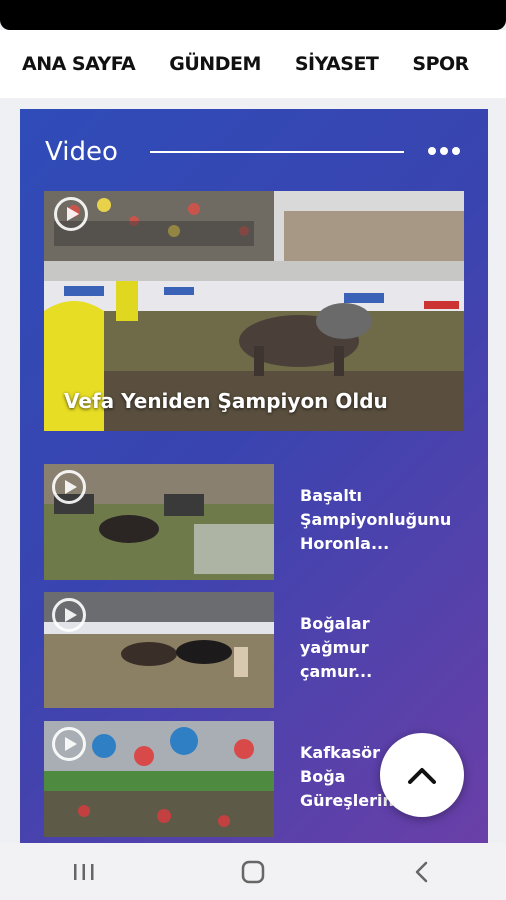 The width and height of the screenshot is (506, 900). What do you see at coordinates (81, 152) in the screenshot?
I see `section-title: Video` at bounding box center [81, 152].